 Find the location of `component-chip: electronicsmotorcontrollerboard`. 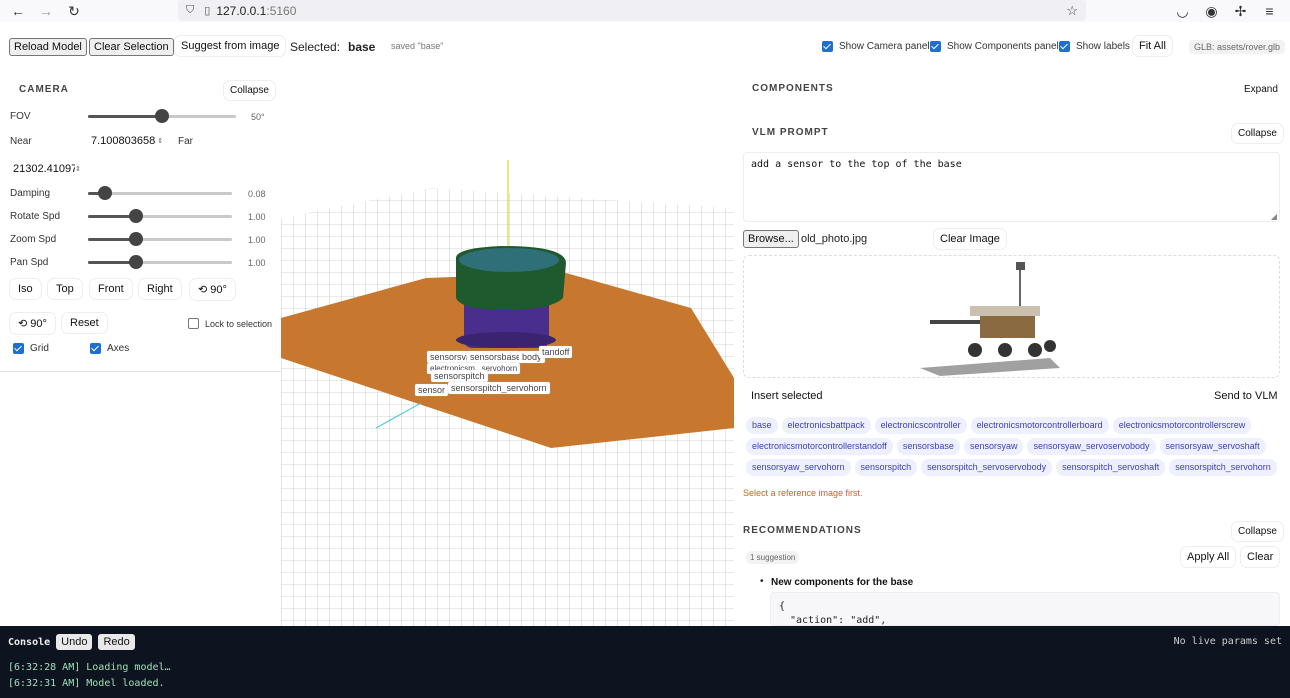

component-chip: electronicsmotorcontrollerboard is located at coordinates (1039, 425).